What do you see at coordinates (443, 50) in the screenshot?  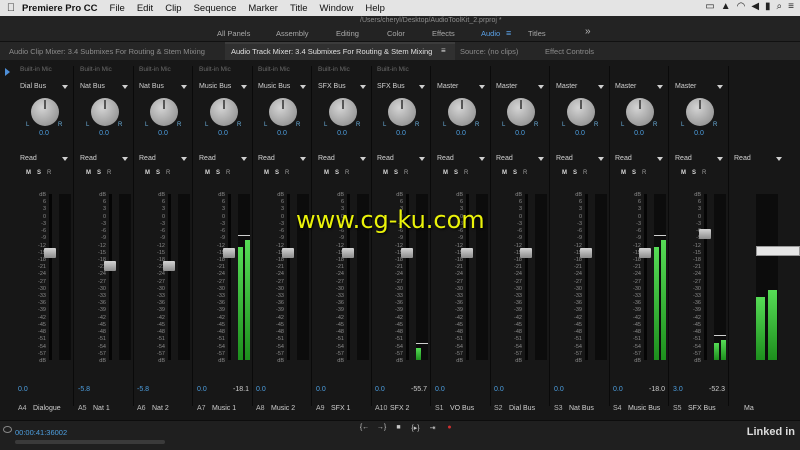 I see `panel-menu-icon: ≡` at bounding box center [443, 50].